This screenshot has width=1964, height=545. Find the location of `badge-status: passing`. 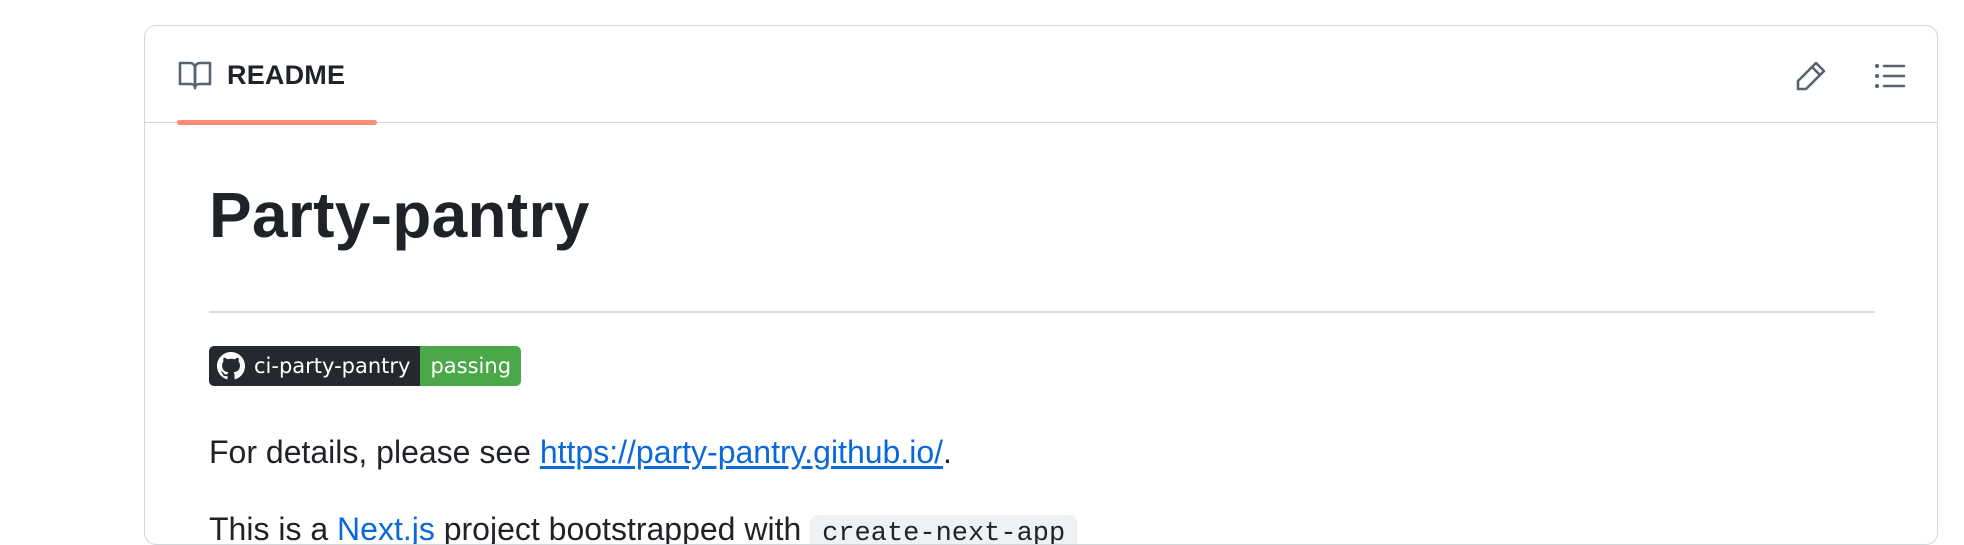

badge-status: passing is located at coordinates (471, 366).